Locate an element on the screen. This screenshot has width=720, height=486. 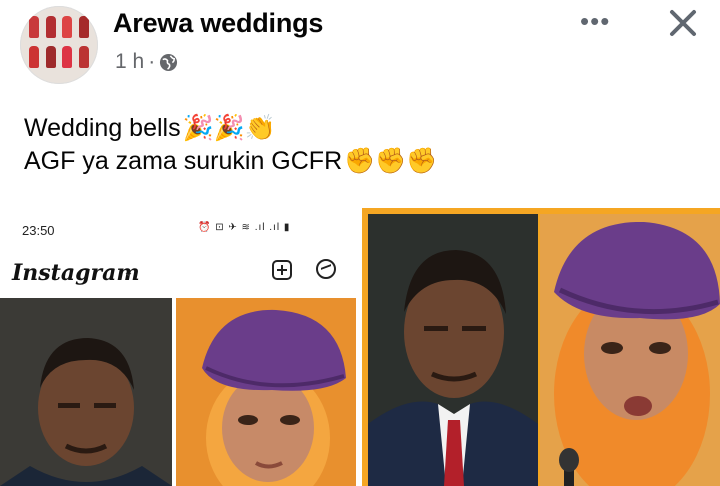
instagram-logo: Instagram is located at coordinates (76, 273).